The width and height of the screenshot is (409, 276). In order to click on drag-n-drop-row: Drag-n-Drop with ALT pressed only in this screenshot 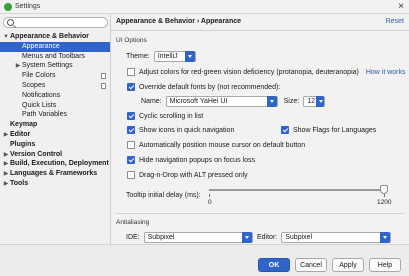, I will do `click(187, 175)`.